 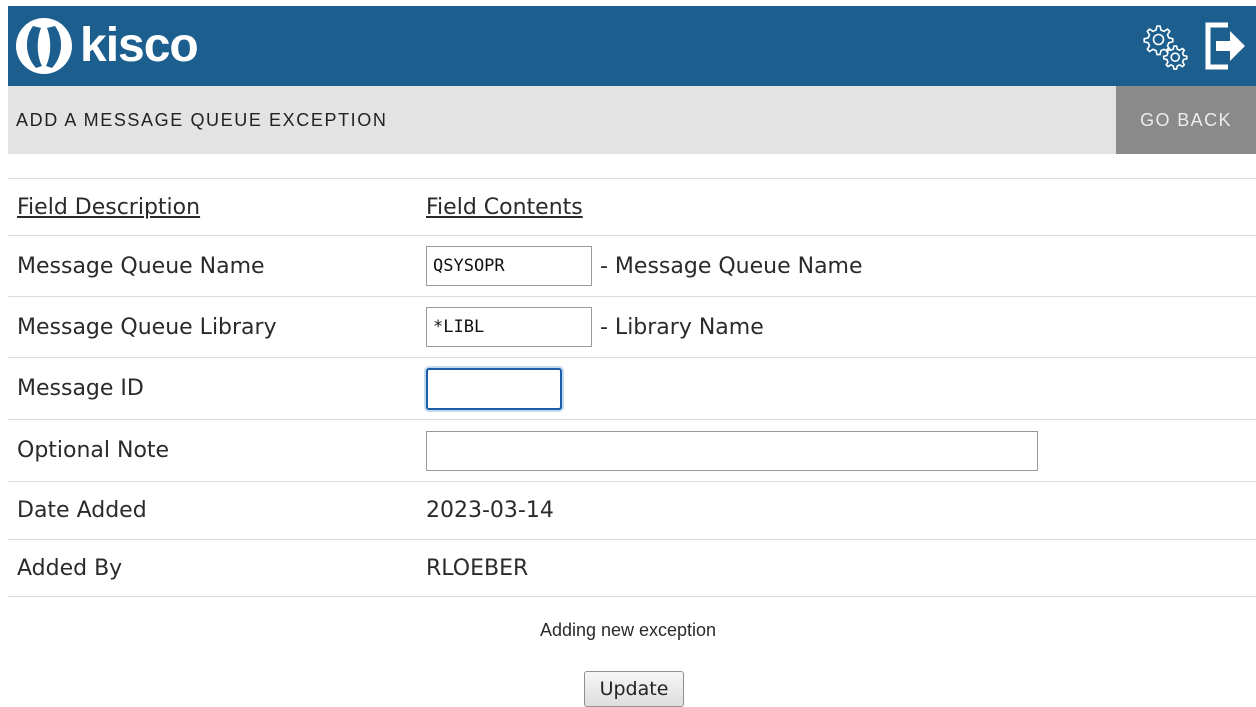 What do you see at coordinates (147, 327) in the screenshot?
I see `queue-library-label: Message Queue Library` at bounding box center [147, 327].